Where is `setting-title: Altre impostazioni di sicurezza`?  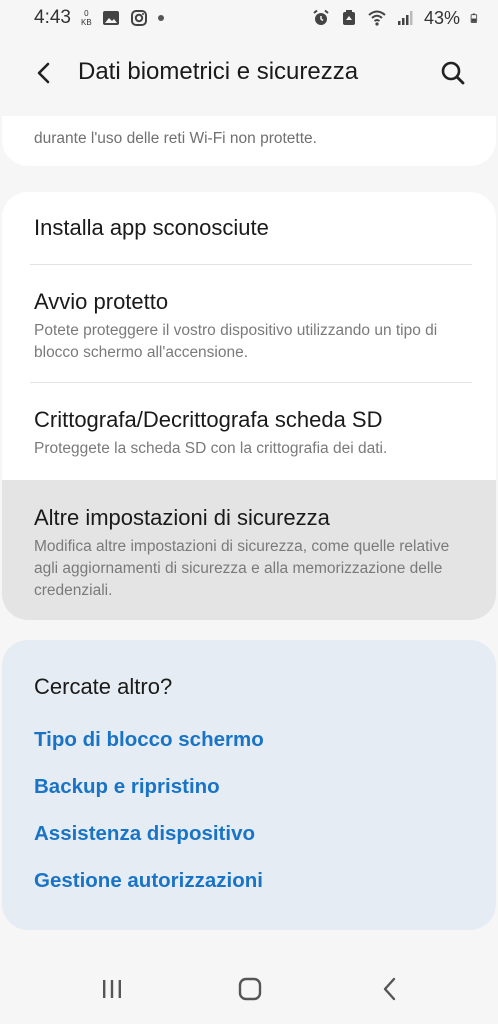
setting-title: Altre impostazioni di sicurezza is located at coordinates (182, 517).